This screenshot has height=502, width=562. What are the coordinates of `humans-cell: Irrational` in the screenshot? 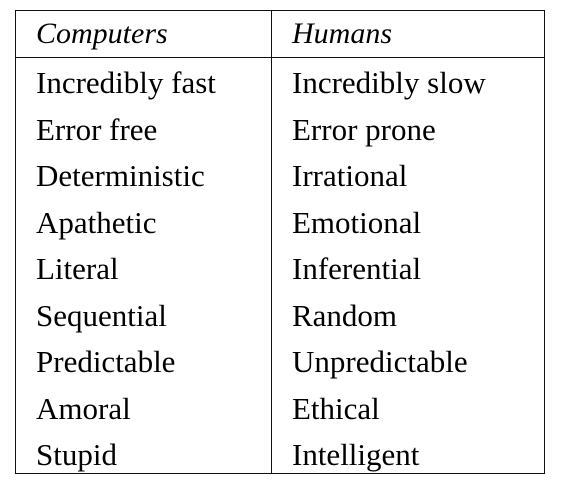 It's located at (350, 175).